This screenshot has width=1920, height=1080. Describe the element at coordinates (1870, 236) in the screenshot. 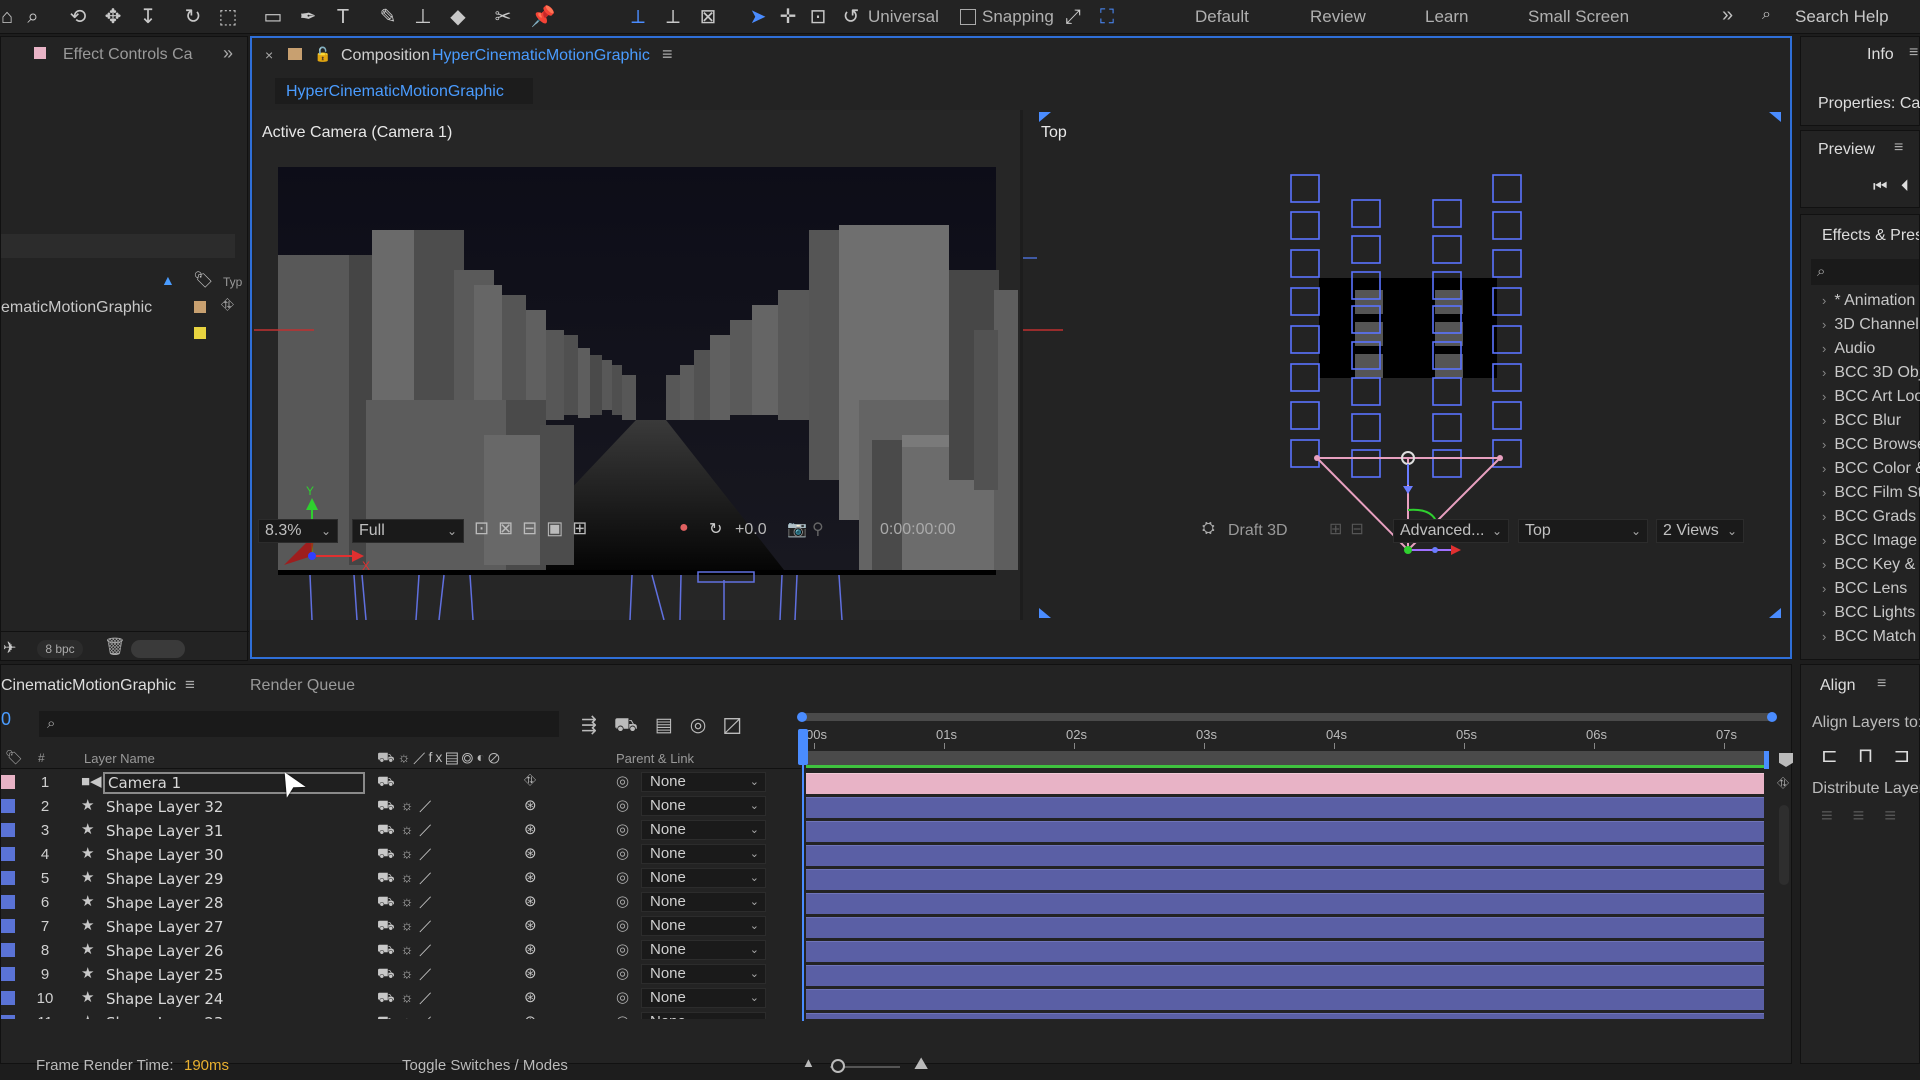

I see `effects-presets-tab: Effects & Prese` at that location.